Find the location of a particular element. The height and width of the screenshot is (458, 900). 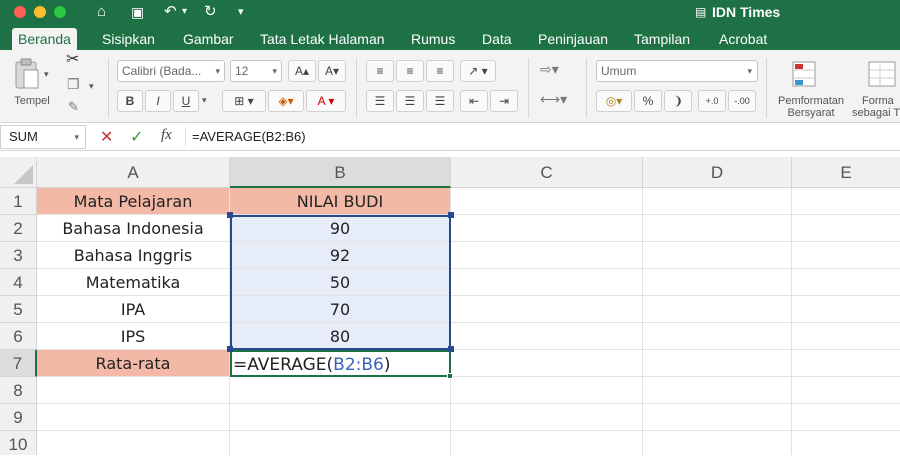

row-header-1: 1 is located at coordinates (18, 201).